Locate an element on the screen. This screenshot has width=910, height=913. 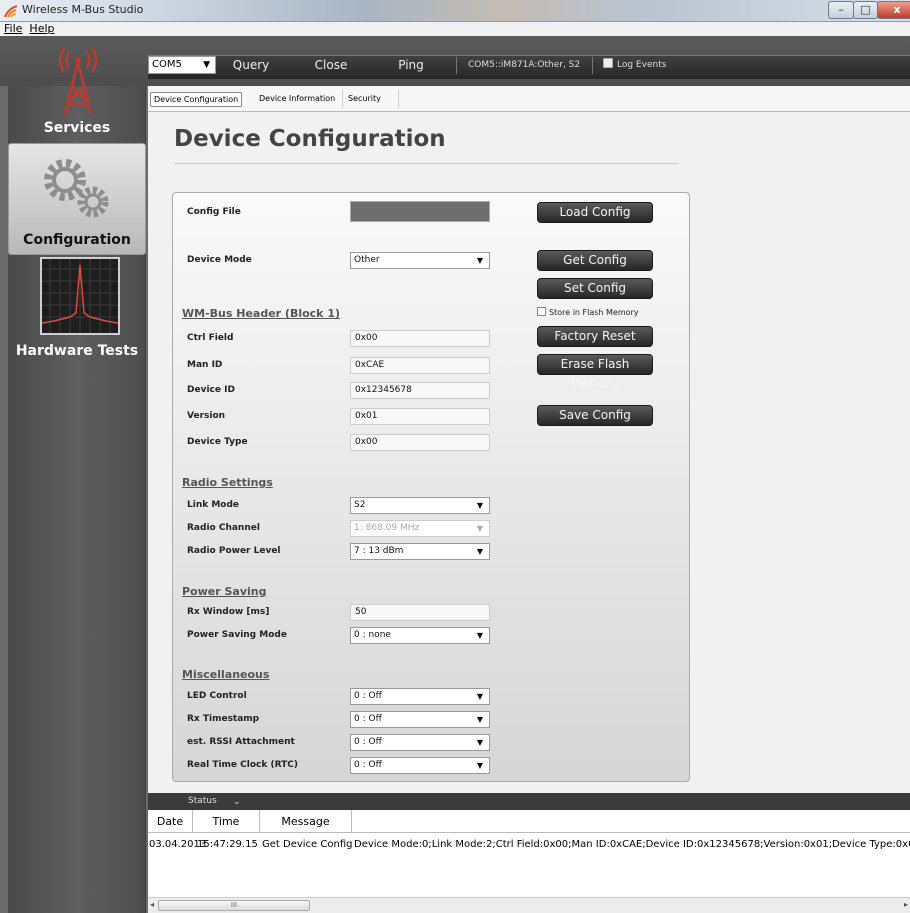
tab-separator is located at coordinates (342, 99).